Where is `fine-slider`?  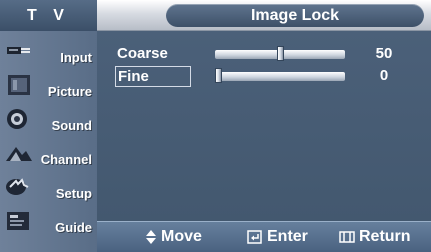 fine-slider is located at coordinates (280, 75).